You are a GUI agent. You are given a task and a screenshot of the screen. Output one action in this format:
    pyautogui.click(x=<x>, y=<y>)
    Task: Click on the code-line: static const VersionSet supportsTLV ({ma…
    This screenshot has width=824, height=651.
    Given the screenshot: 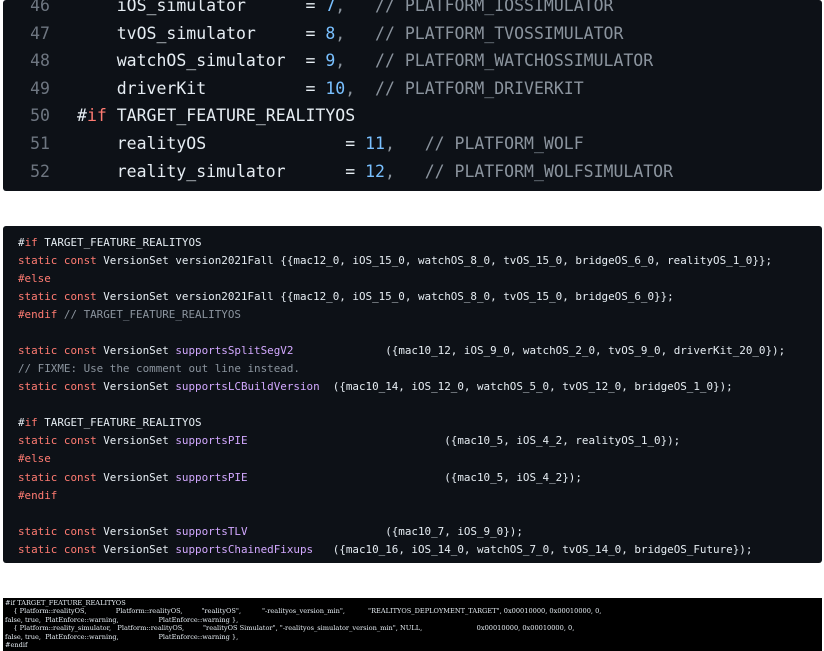 What is the action you would take?
    pyautogui.click(x=270, y=532)
    